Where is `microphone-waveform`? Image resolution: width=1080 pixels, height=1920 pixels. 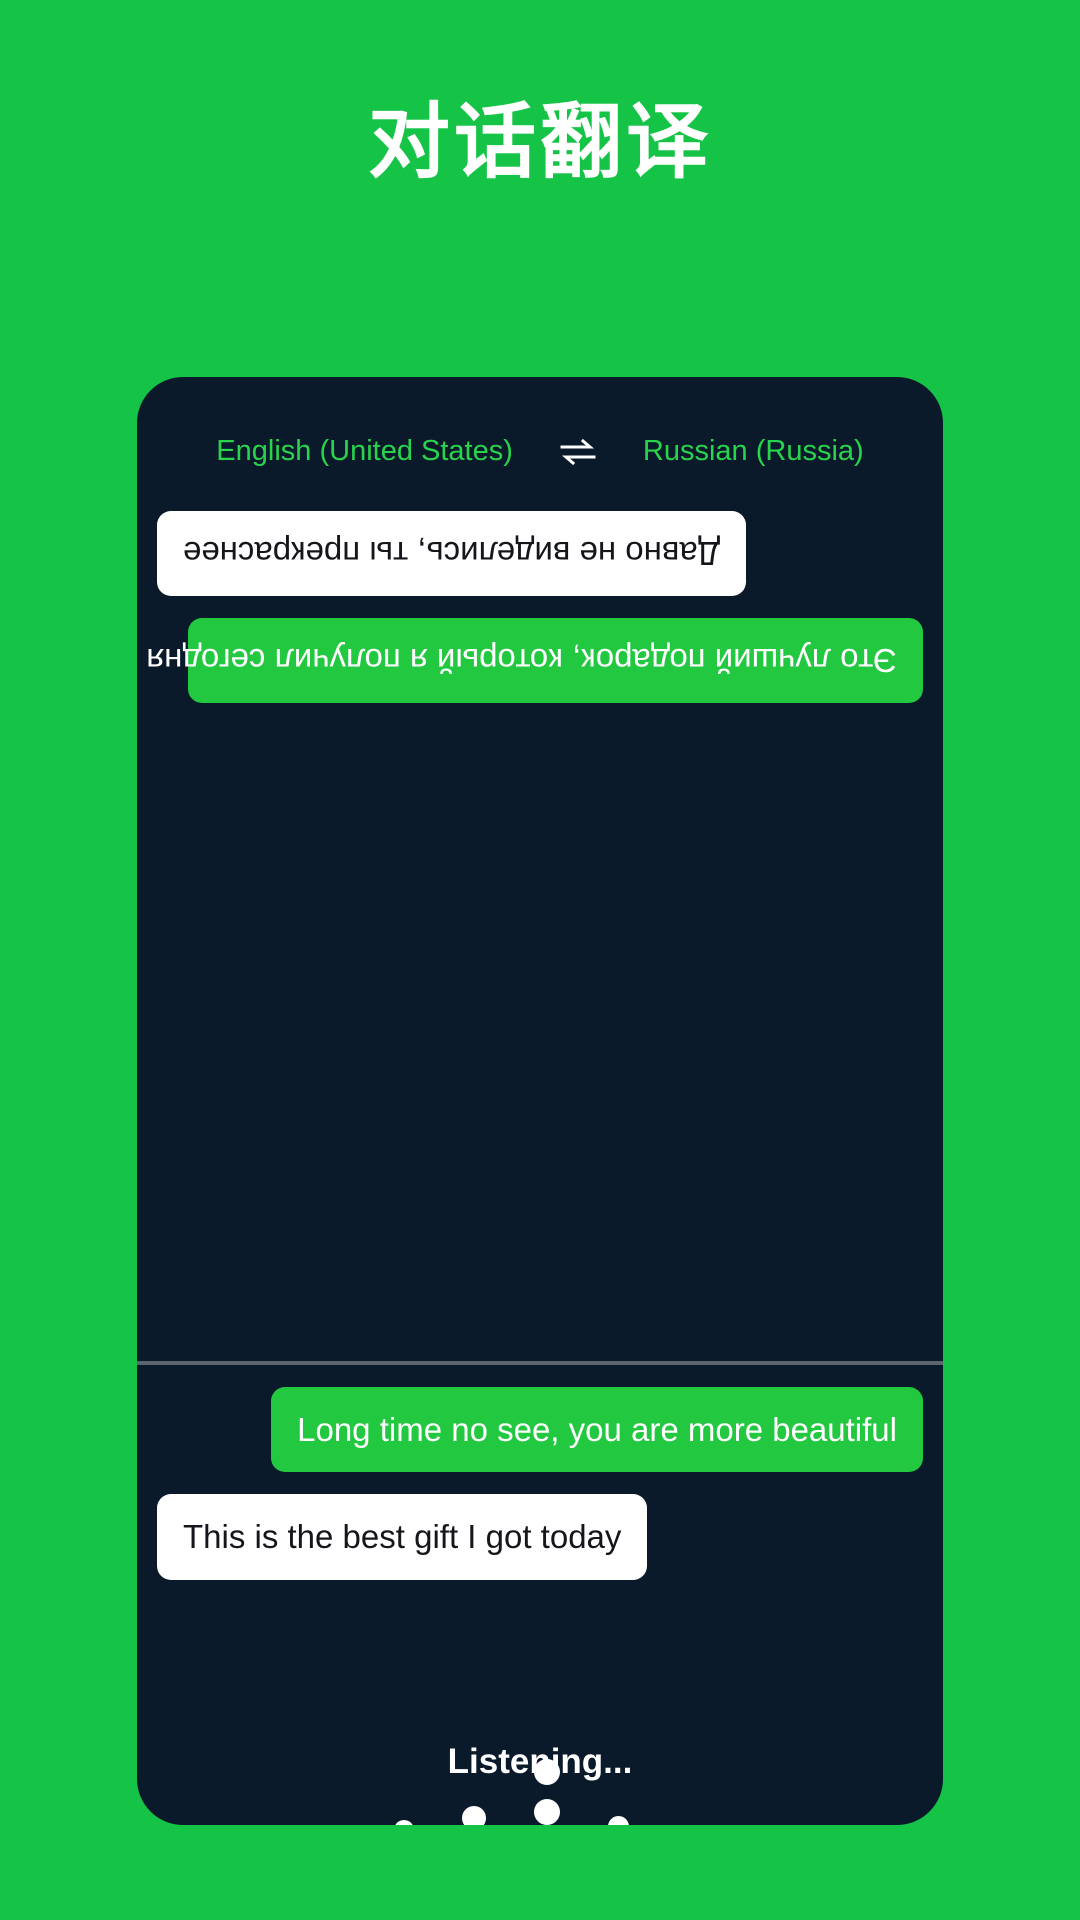
microphone-waveform is located at coordinates (540, 1792).